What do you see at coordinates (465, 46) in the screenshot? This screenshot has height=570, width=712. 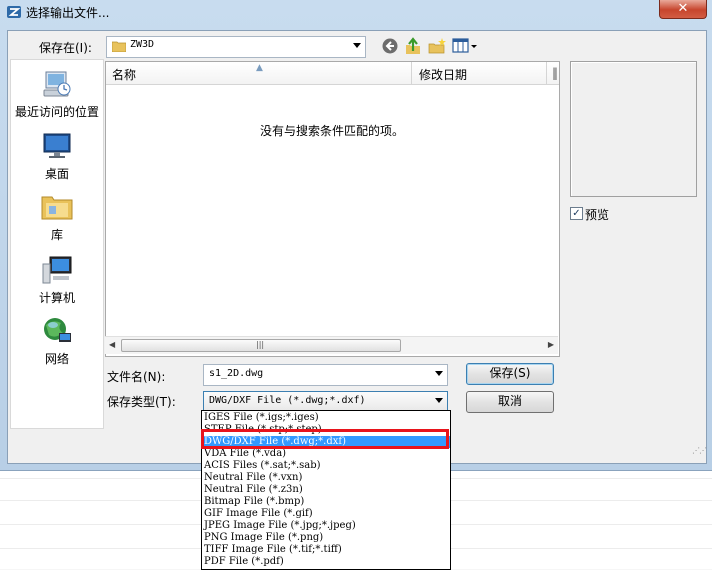 I see `view-menu-icon` at bounding box center [465, 46].